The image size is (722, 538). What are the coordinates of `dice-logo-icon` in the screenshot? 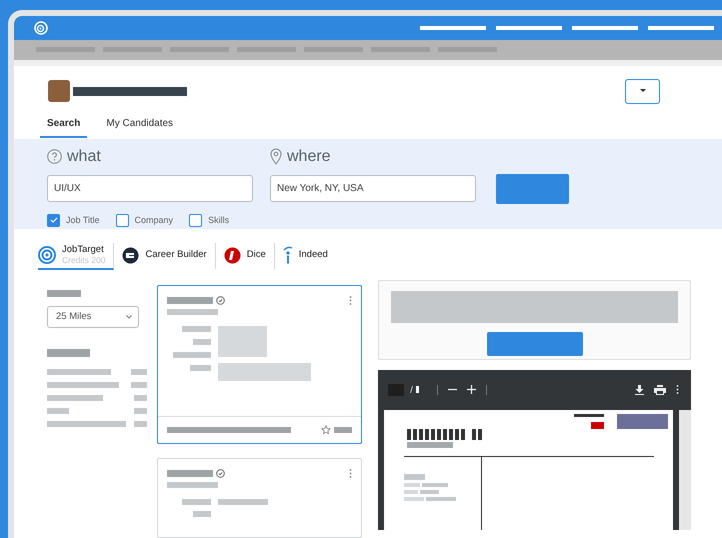 It's located at (232, 255).